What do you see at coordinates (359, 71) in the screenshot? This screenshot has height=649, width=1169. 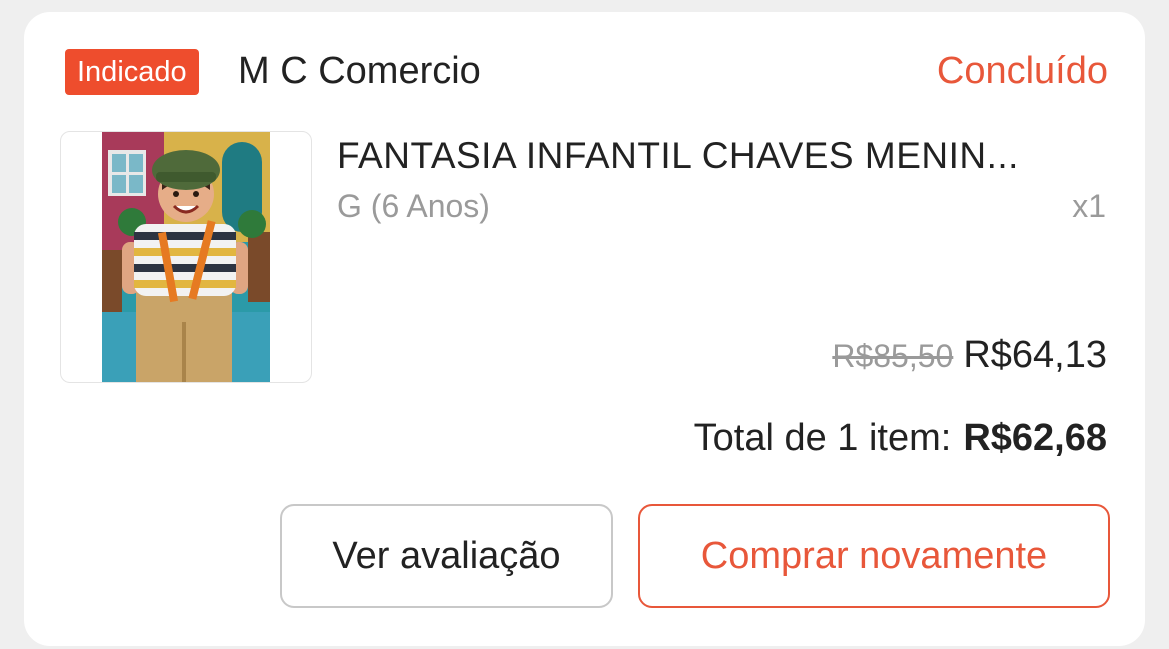 I see `shop-name: M C Comercio` at bounding box center [359, 71].